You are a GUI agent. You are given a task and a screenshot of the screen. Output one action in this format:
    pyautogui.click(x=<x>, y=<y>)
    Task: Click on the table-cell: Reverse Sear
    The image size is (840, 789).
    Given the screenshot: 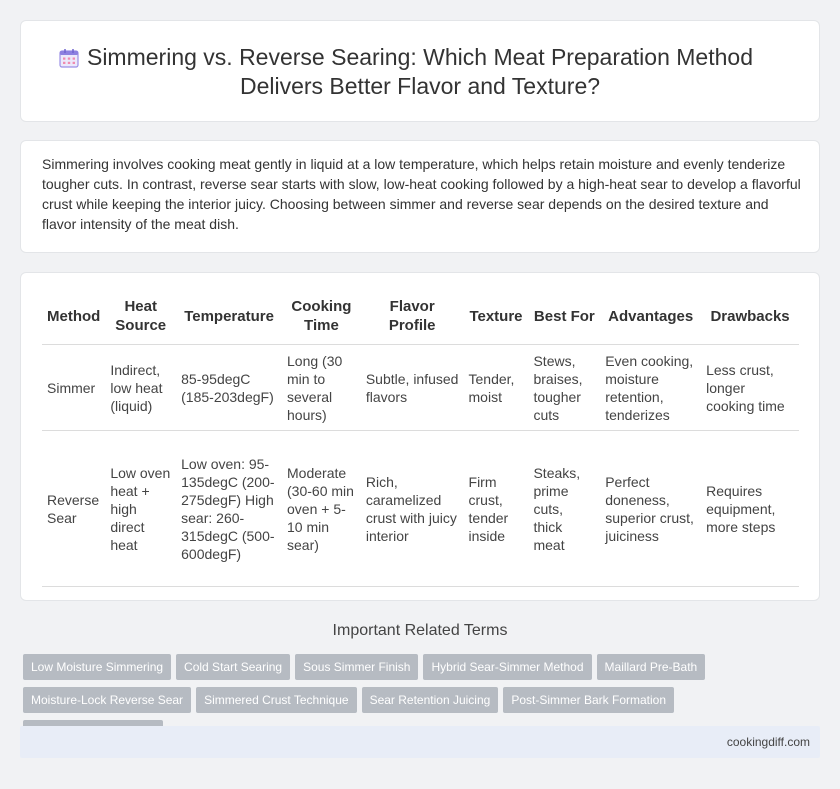 What is the action you would take?
    pyautogui.click(x=74, y=508)
    